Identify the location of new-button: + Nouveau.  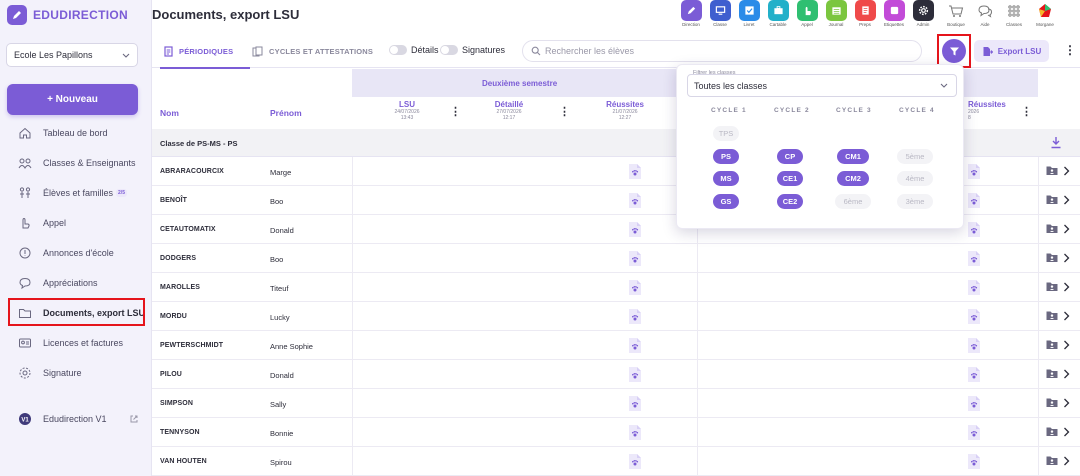
(72, 99).